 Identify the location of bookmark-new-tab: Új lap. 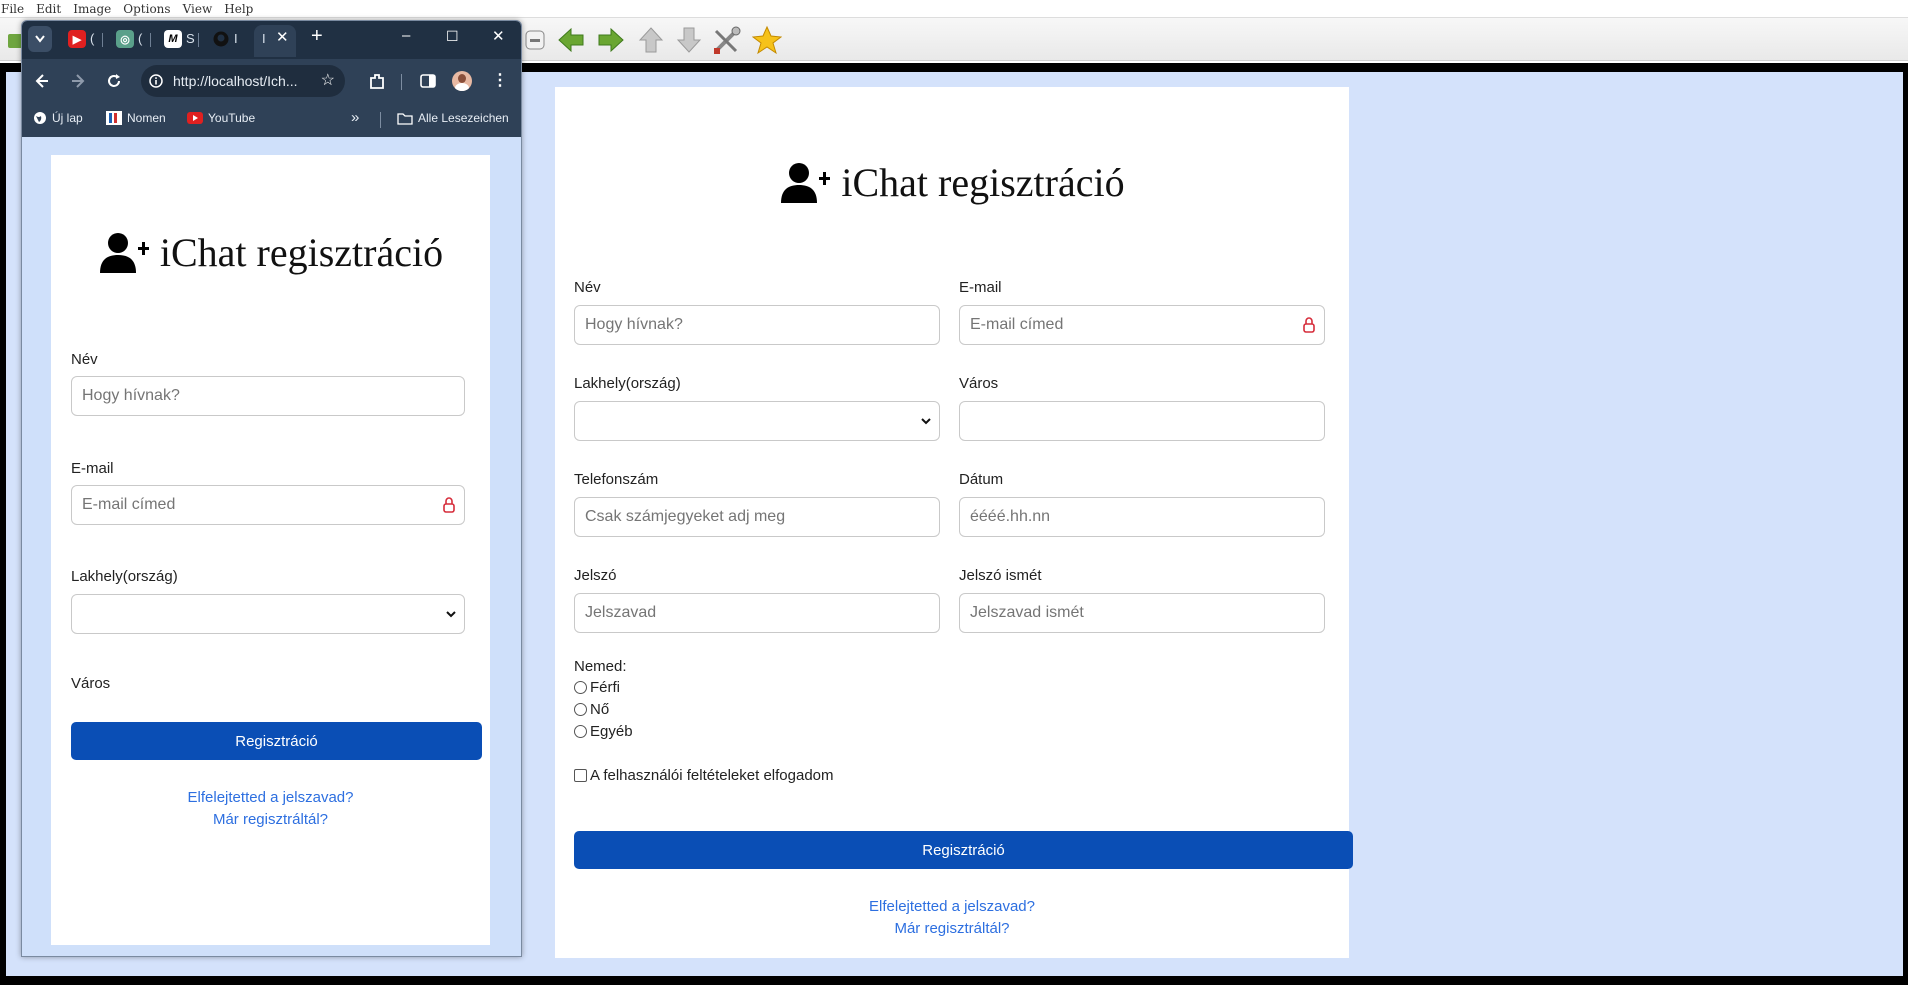
(58, 118).